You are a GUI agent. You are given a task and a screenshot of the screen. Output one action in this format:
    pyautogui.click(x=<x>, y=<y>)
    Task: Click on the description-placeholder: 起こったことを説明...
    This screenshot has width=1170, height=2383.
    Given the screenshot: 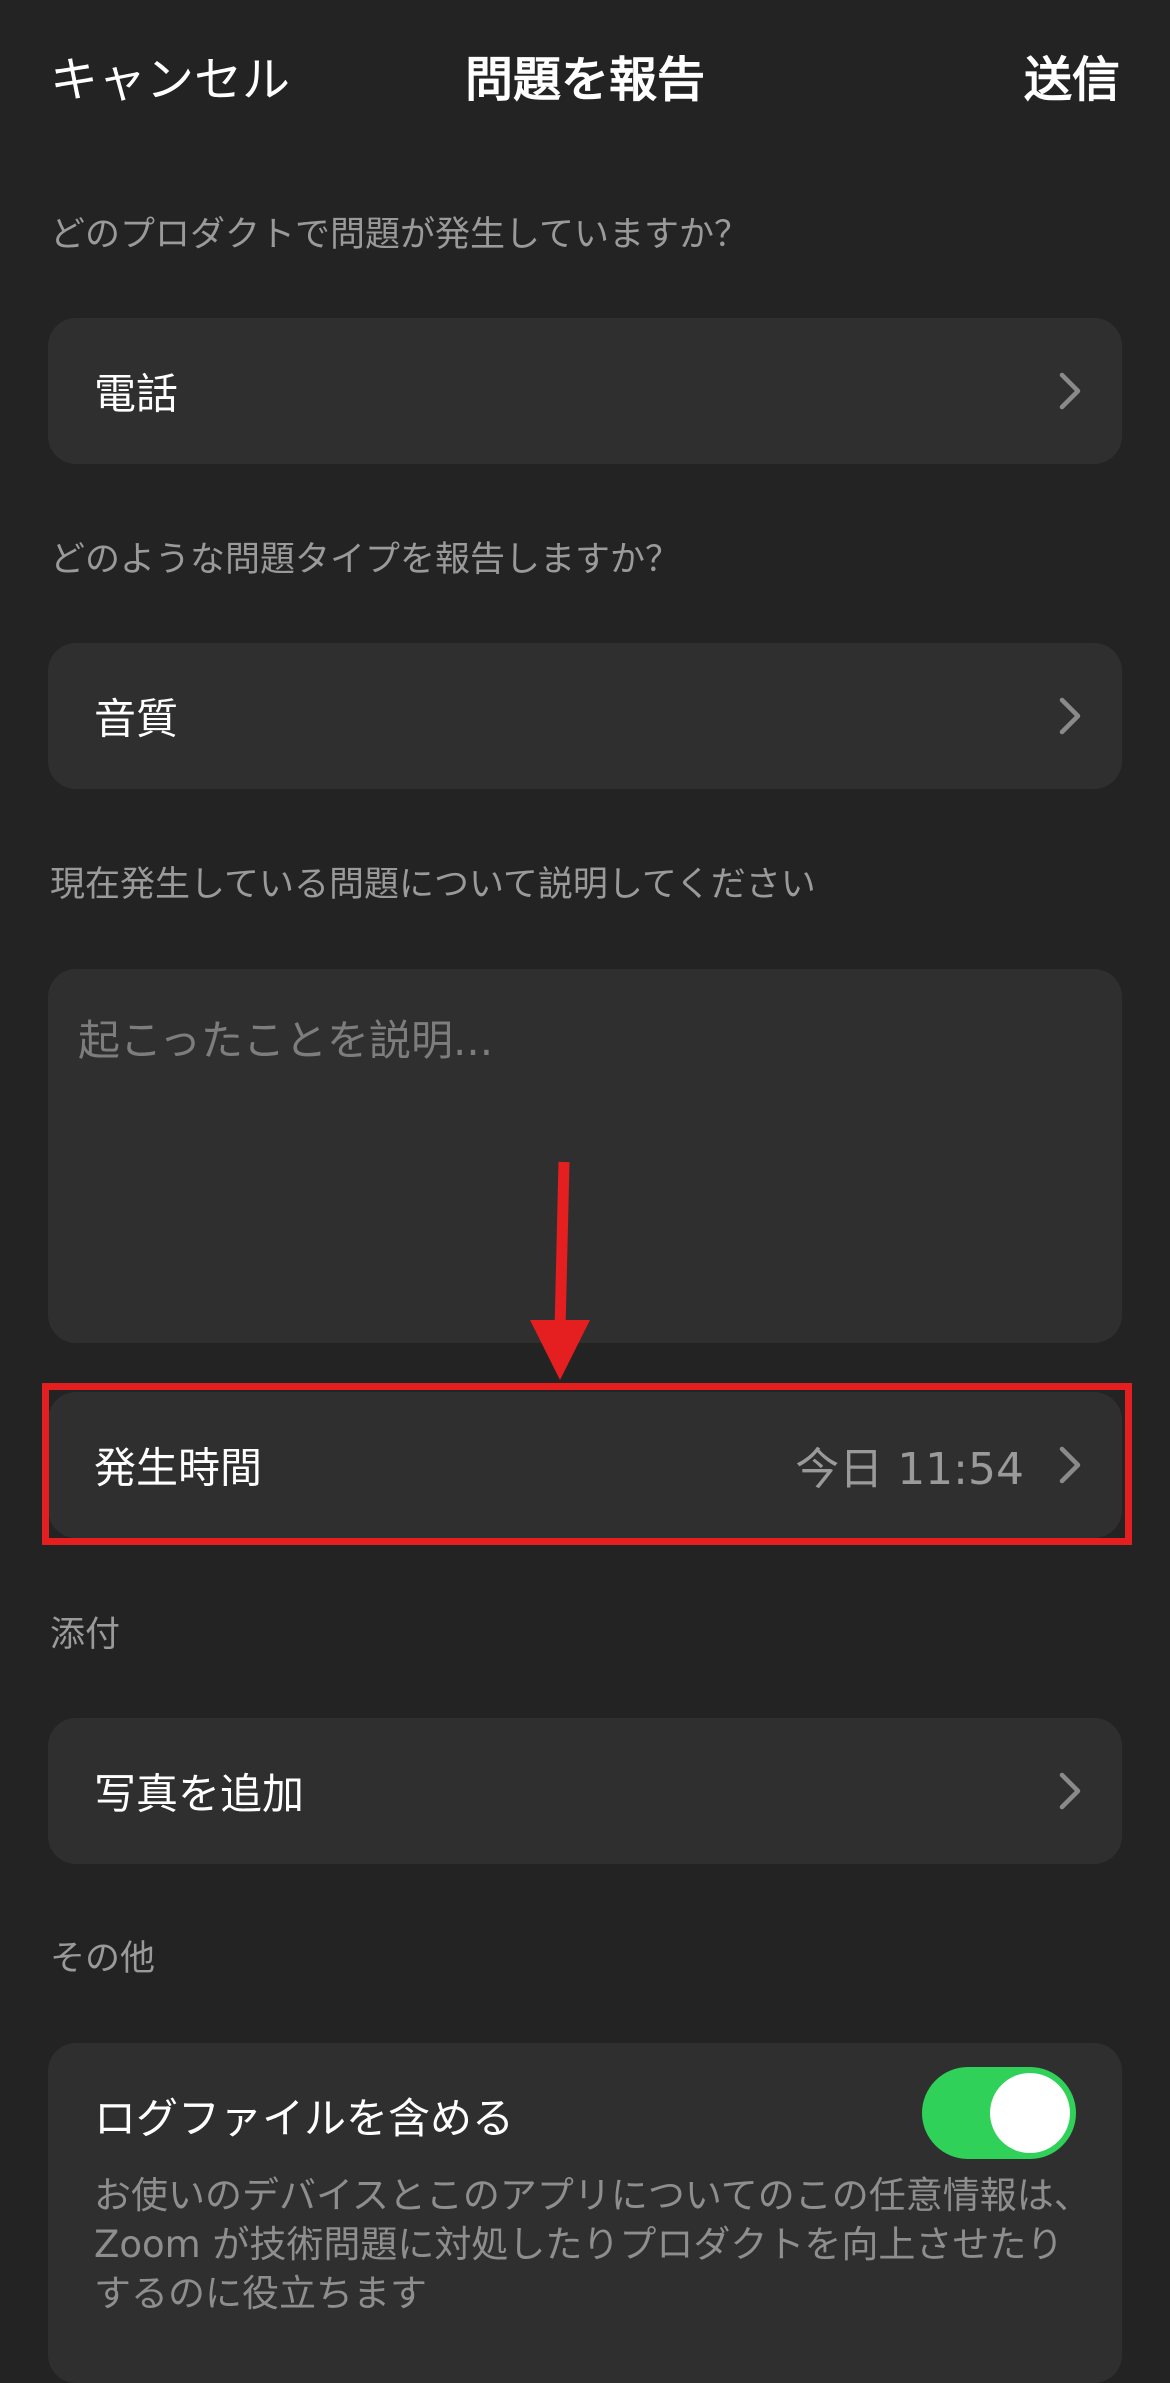 What is the action you would take?
    pyautogui.click(x=286, y=1040)
    